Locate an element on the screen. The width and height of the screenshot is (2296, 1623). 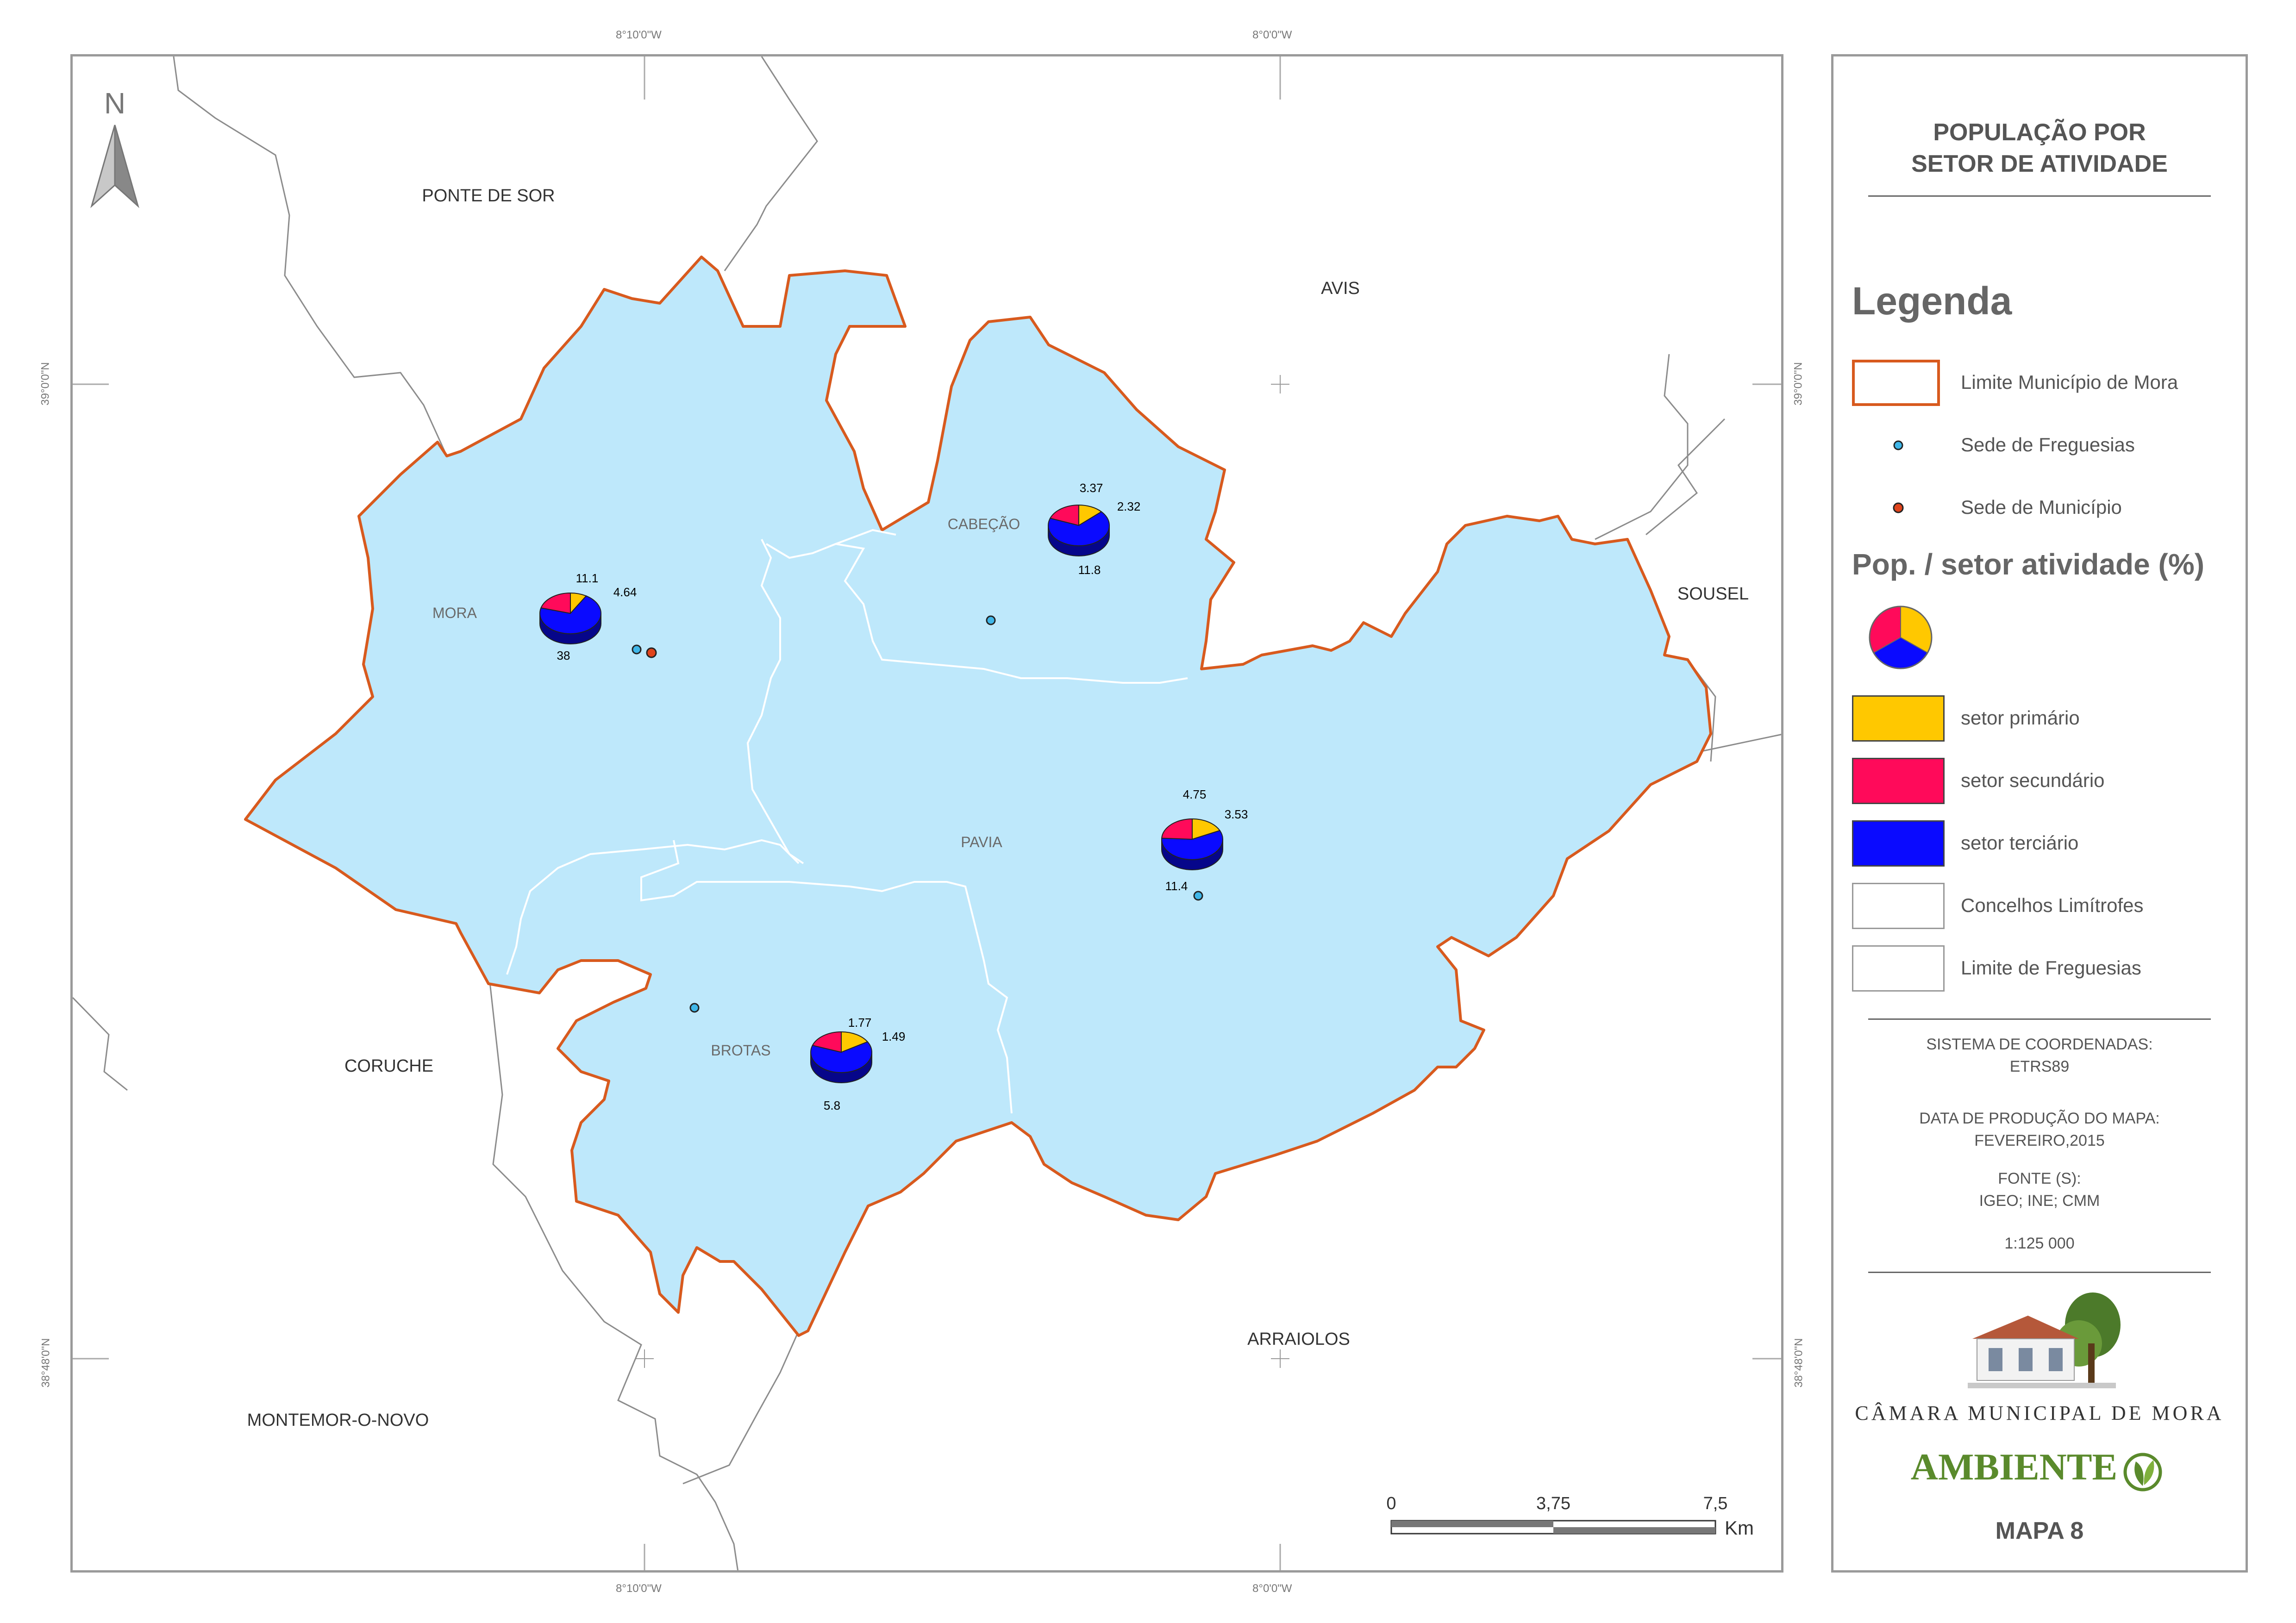
coord-top-2: 8°0'0"W is located at coordinates (1272, 35).